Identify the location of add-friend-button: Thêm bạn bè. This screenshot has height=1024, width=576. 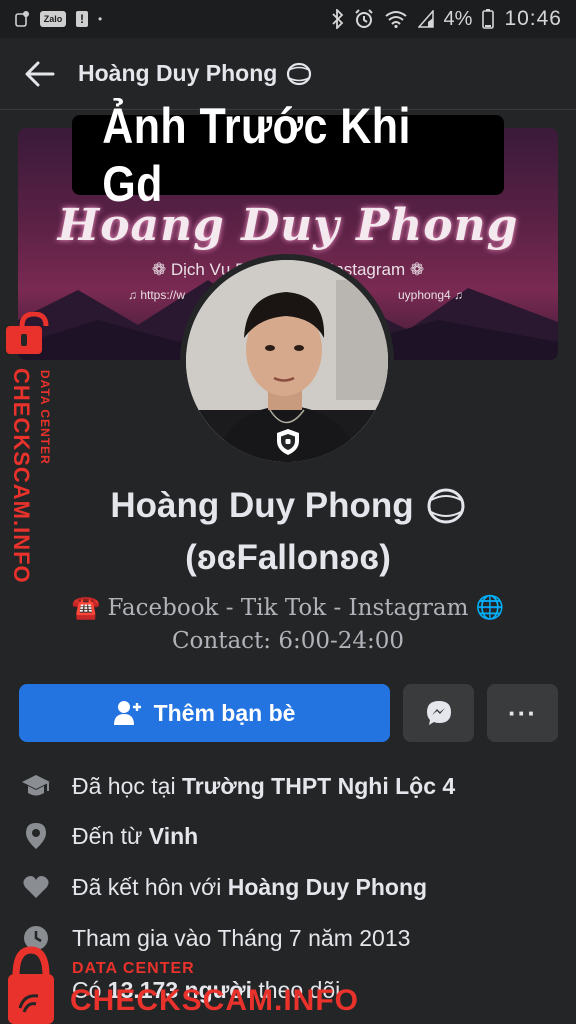
(204, 713).